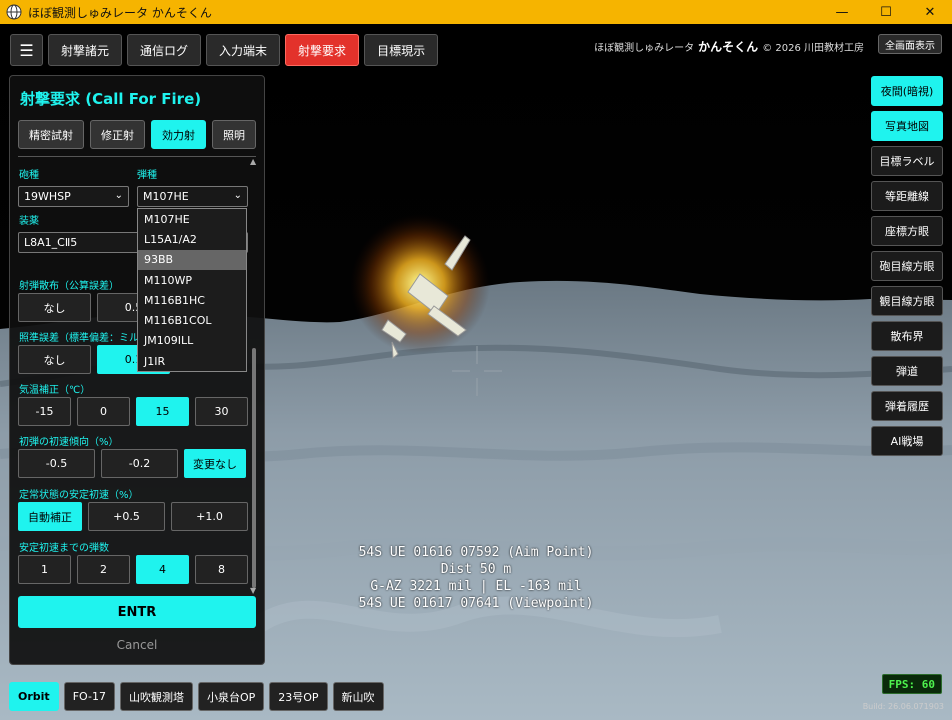 The image size is (952, 720). I want to click on gun-type-select: 19WHSP ⌄, so click(73, 196).